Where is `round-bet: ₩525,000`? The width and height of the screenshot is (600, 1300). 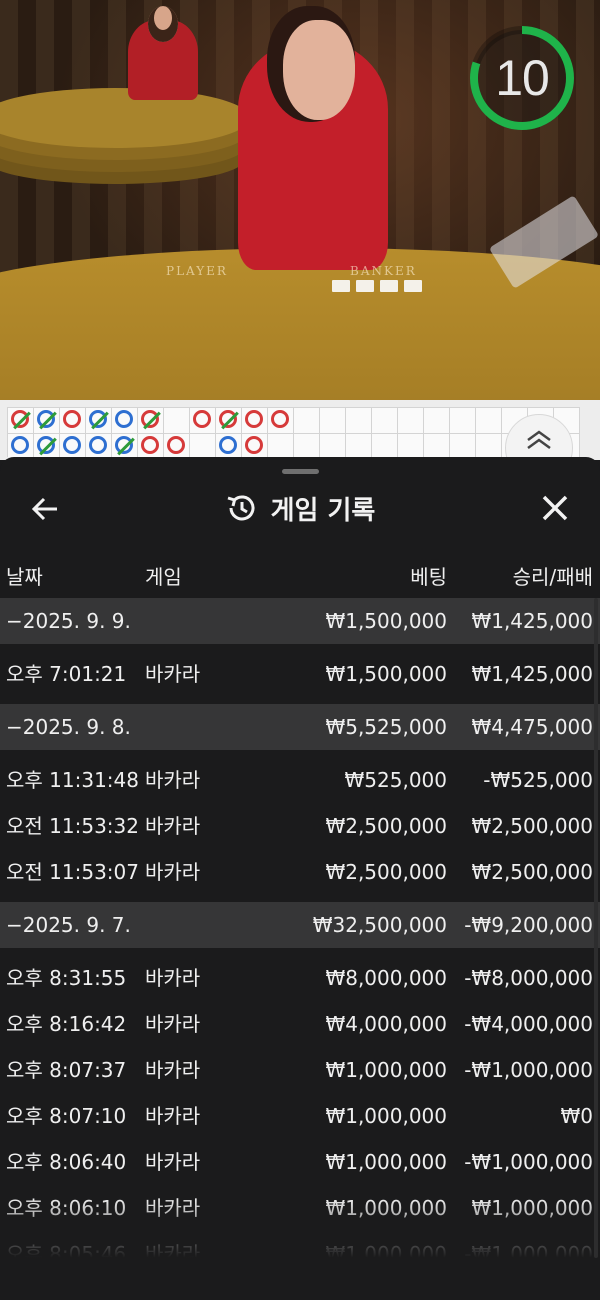 round-bet: ₩525,000 is located at coordinates (395, 780).